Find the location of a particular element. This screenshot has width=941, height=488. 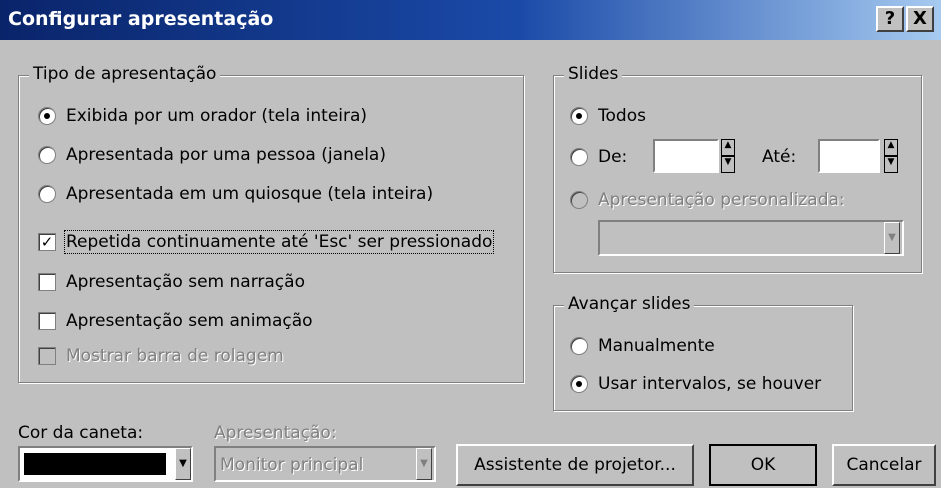

to-spin-up-icon: ▲ is located at coordinates (891, 147).